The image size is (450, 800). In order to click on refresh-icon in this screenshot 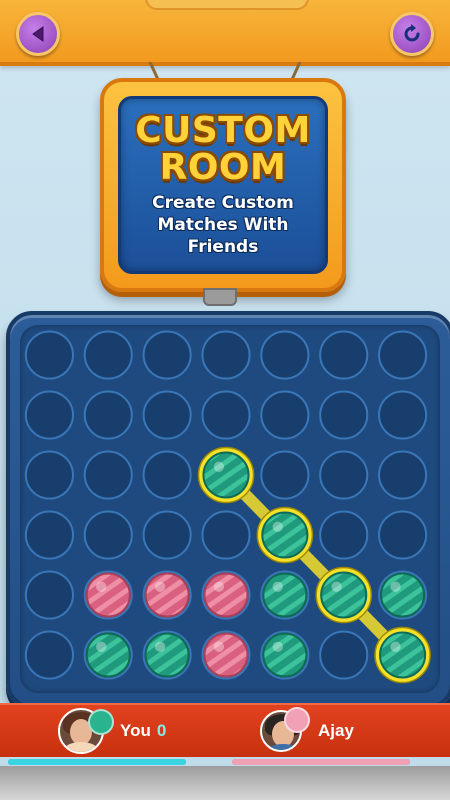, I will do `click(412, 33)`.